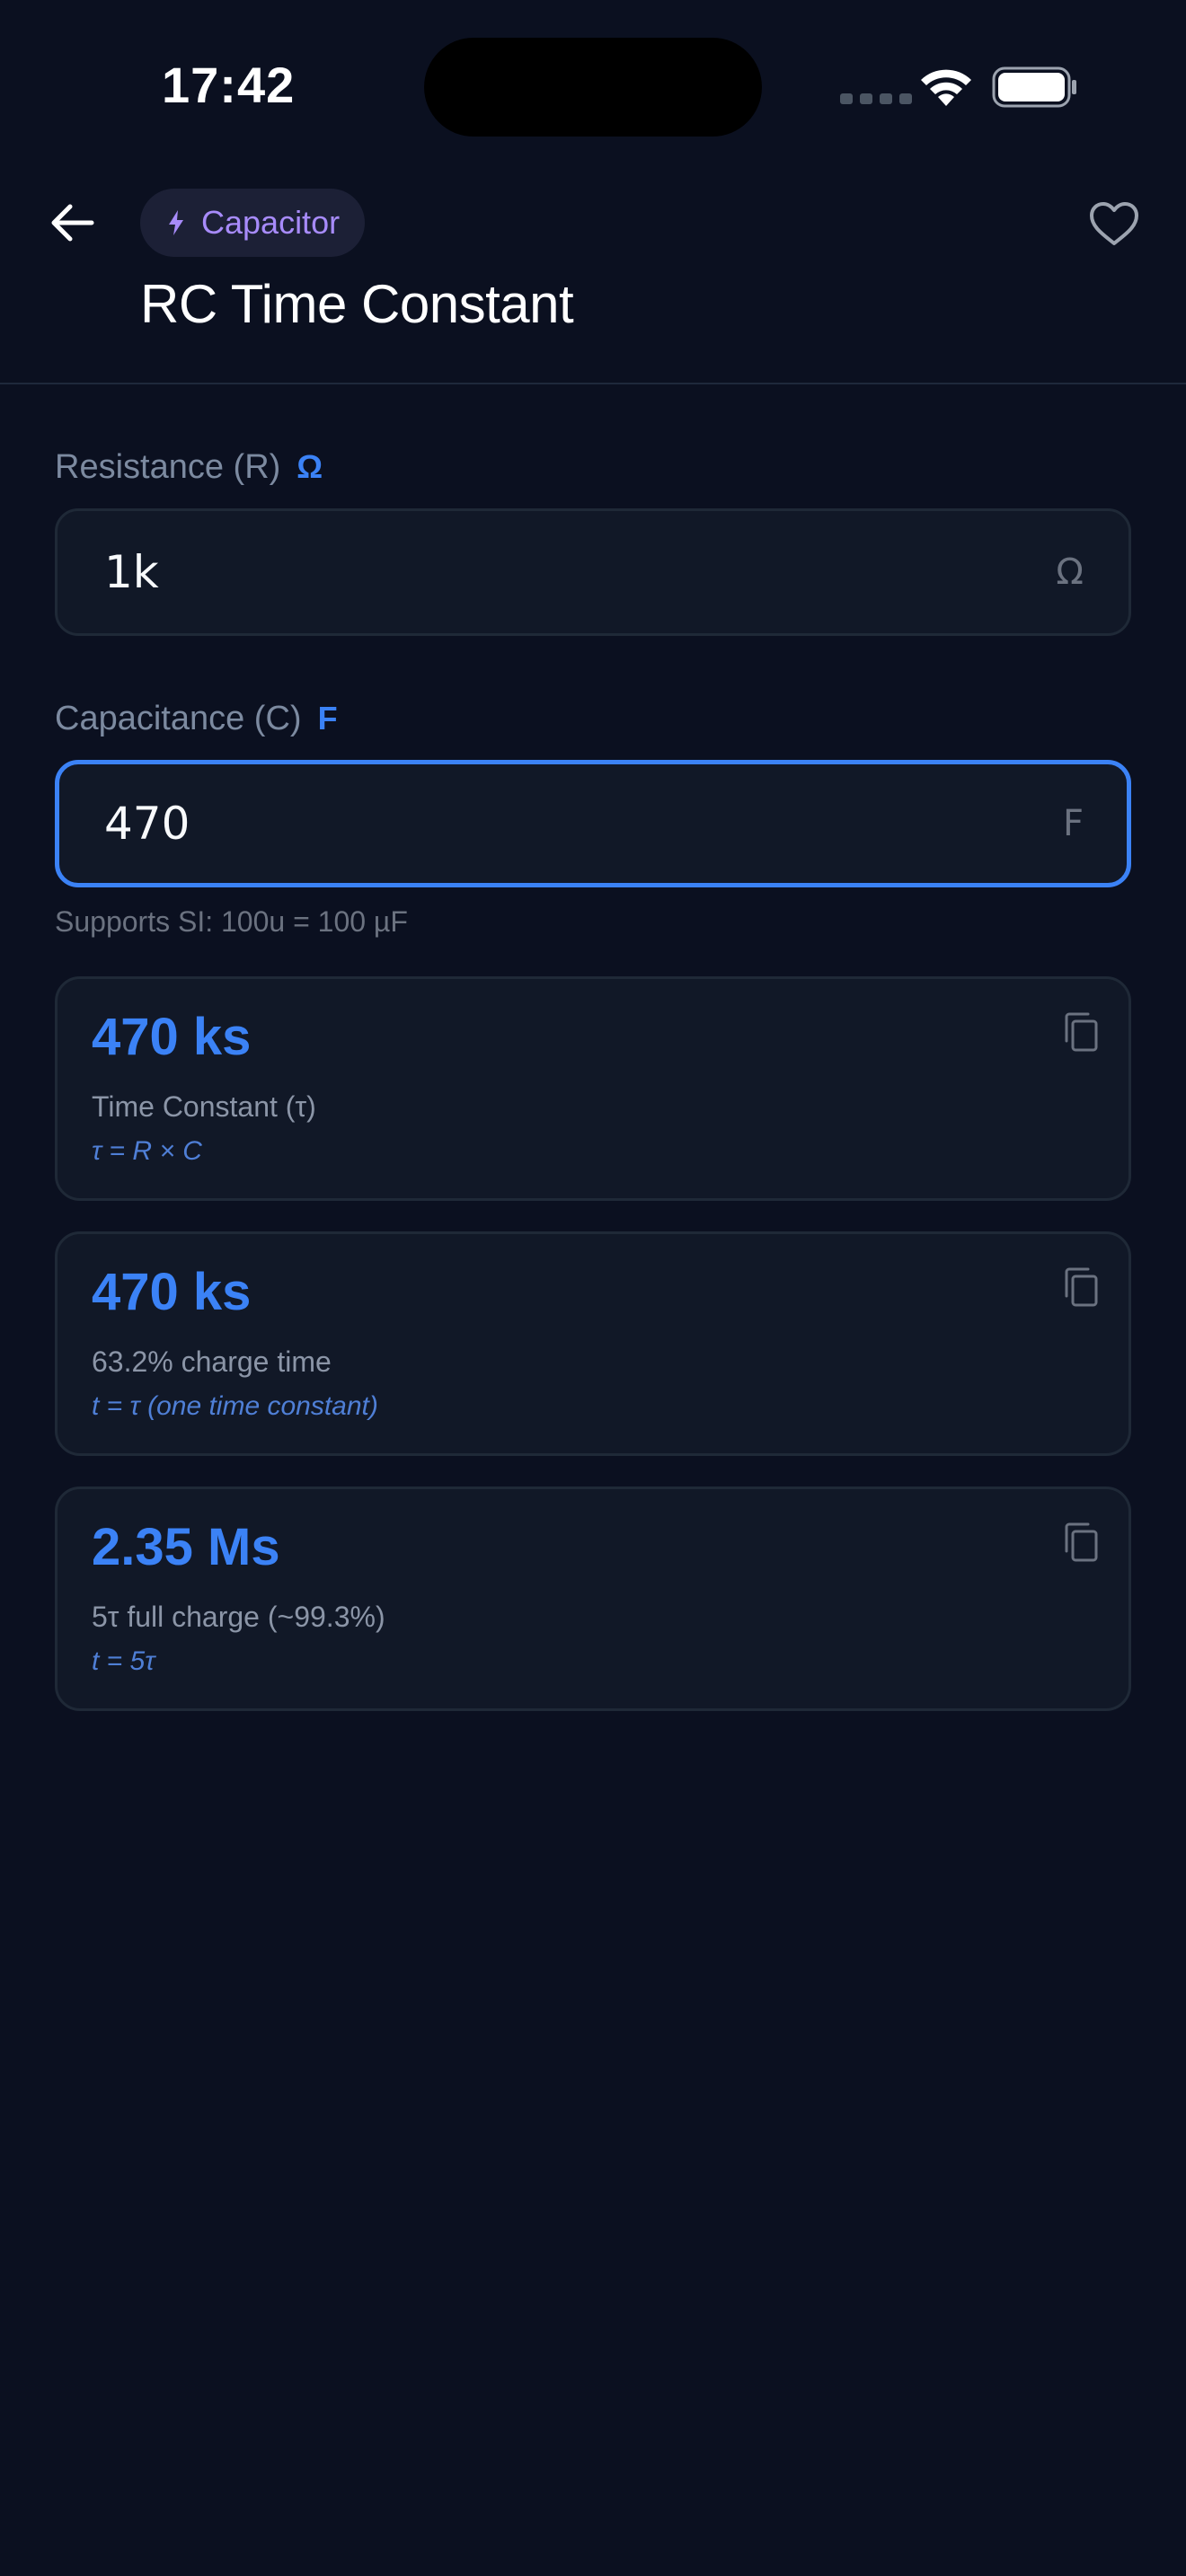 The height and width of the screenshot is (2576, 1186). I want to click on arrow-left-icon, so click(72, 223).